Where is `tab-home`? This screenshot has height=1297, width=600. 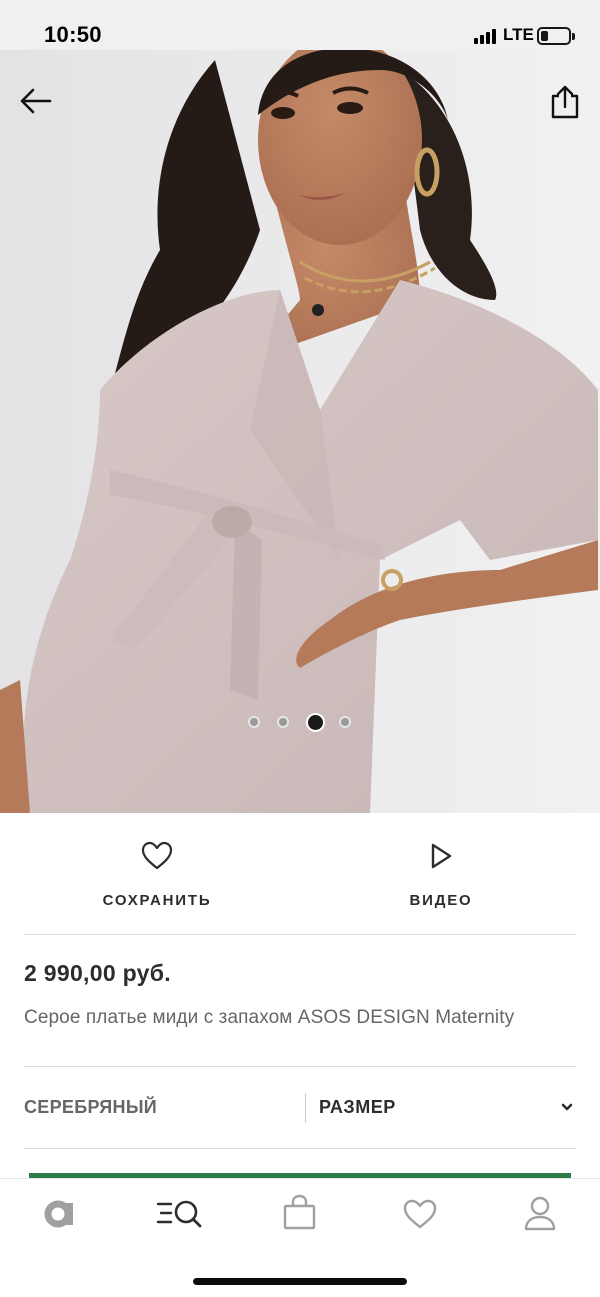 tab-home is located at coordinates (60, 1213).